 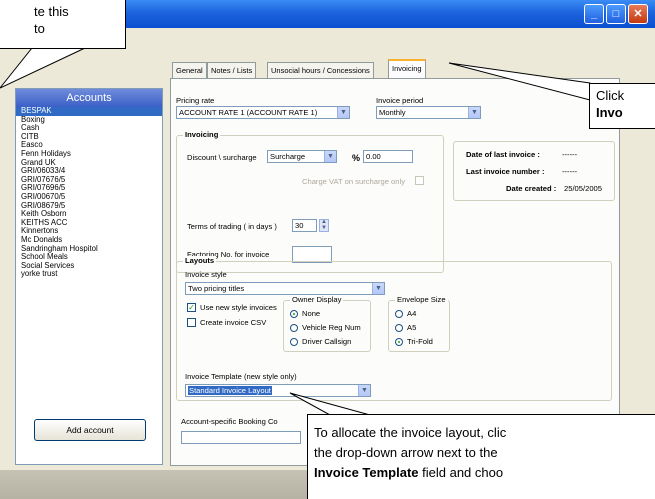 What do you see at coordinates (51, 11) in the screenshot?
I see `top-left-callout-line1: te this` at bounding box center [51, 11].